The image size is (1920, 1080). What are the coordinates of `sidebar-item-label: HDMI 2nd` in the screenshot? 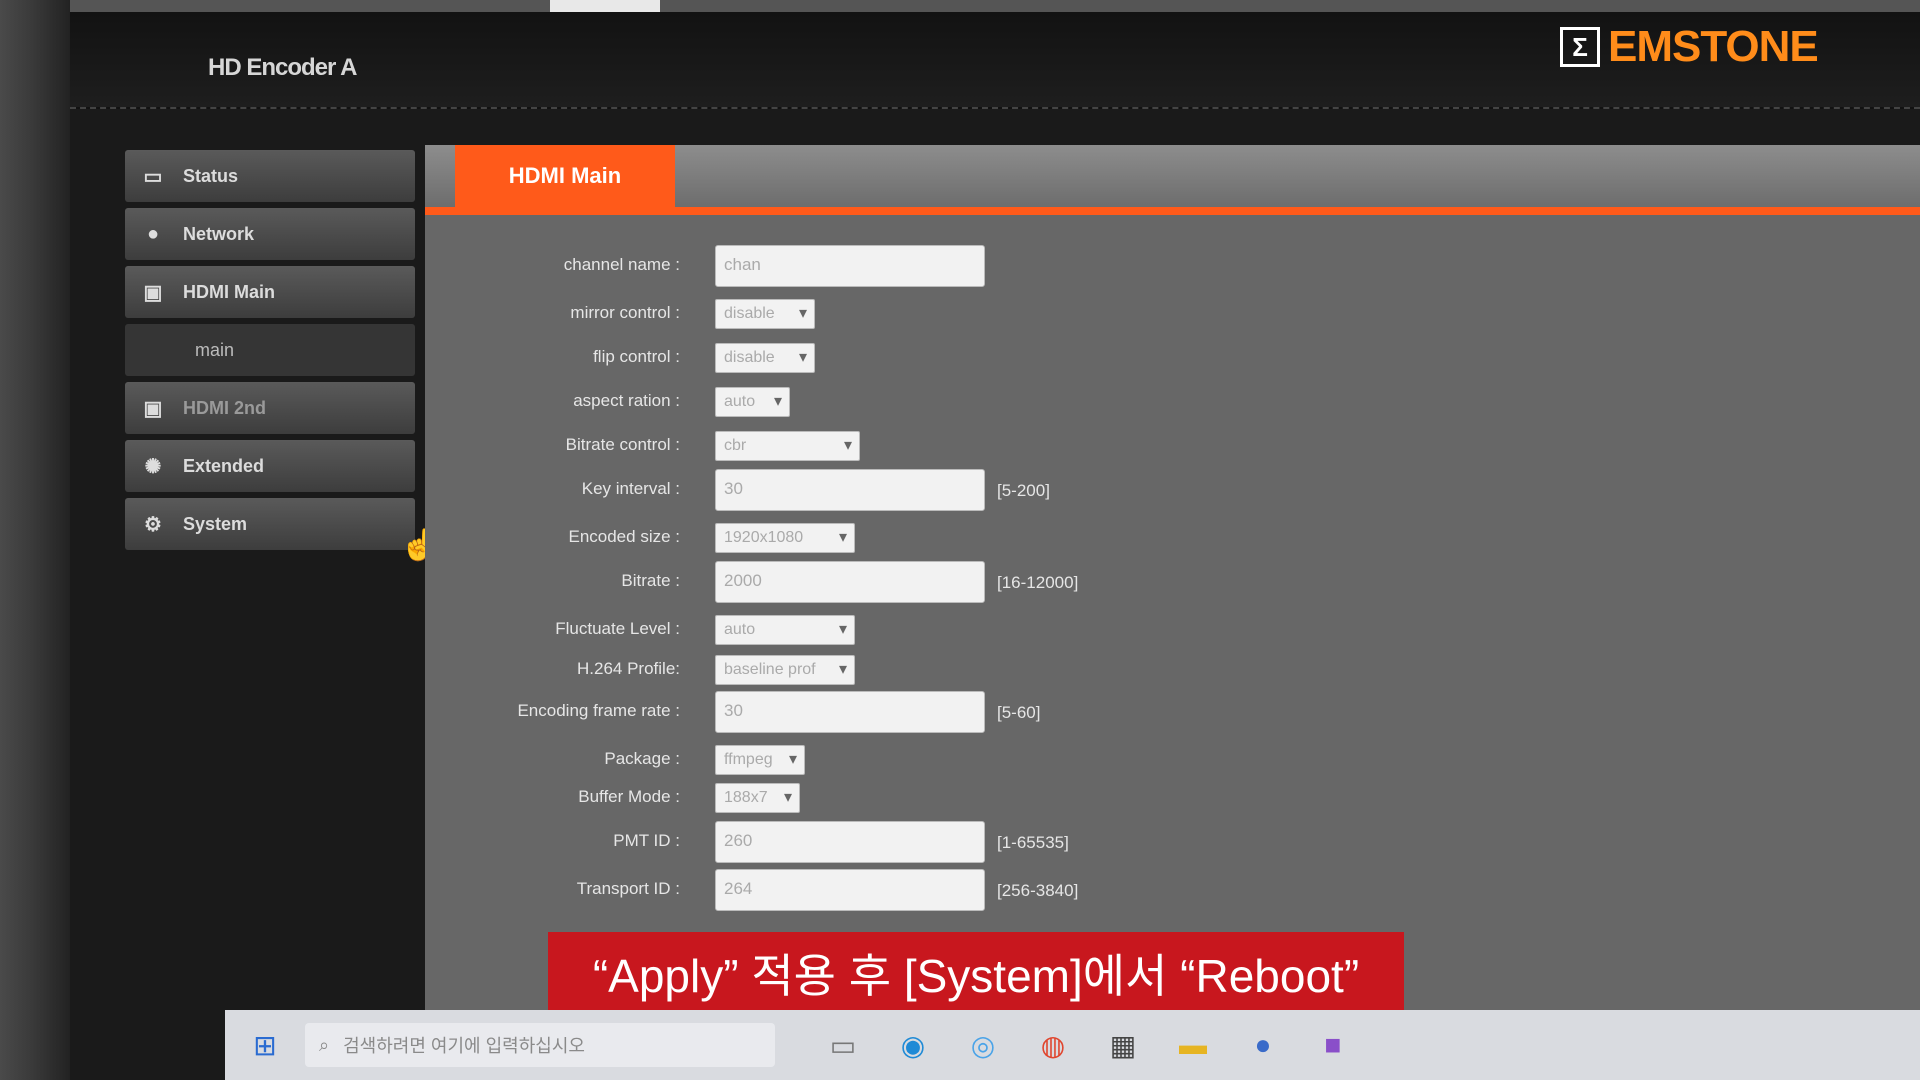 It's located at (224, 407).